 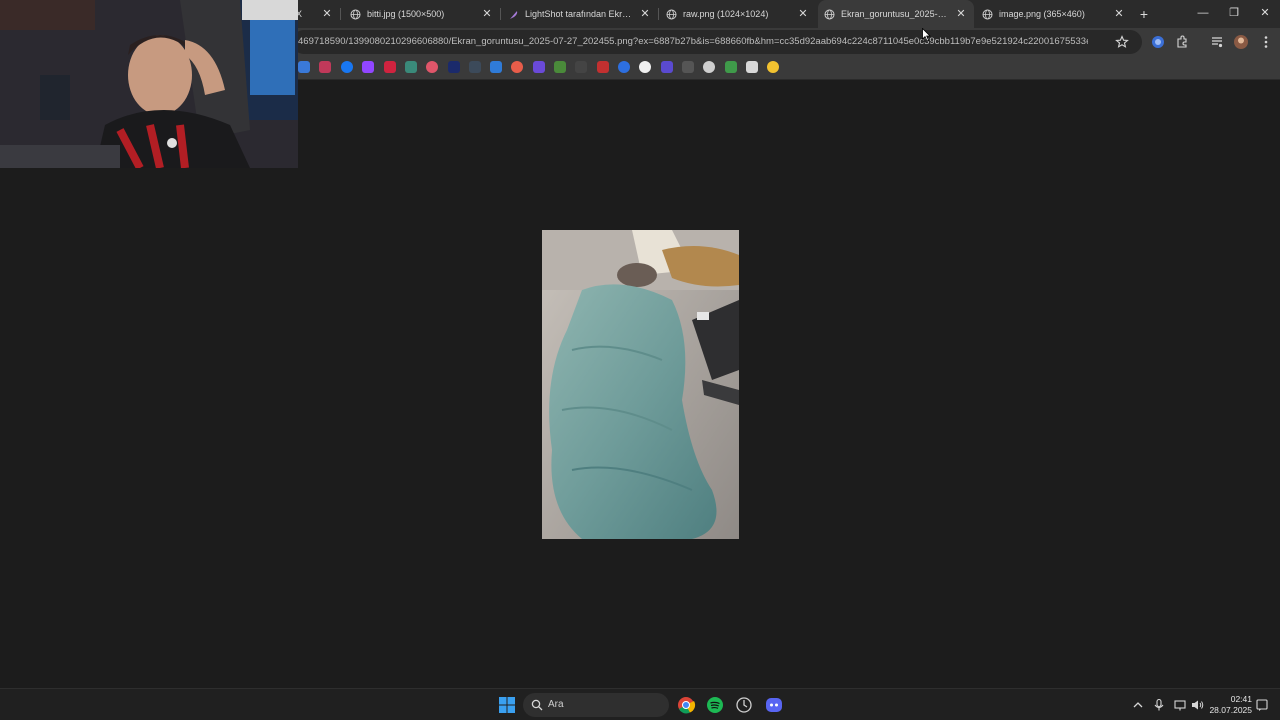 What do you see at coordinates (513, 14) in the screenshot?
I see `feather-icon` at bounding box center [513, 14].